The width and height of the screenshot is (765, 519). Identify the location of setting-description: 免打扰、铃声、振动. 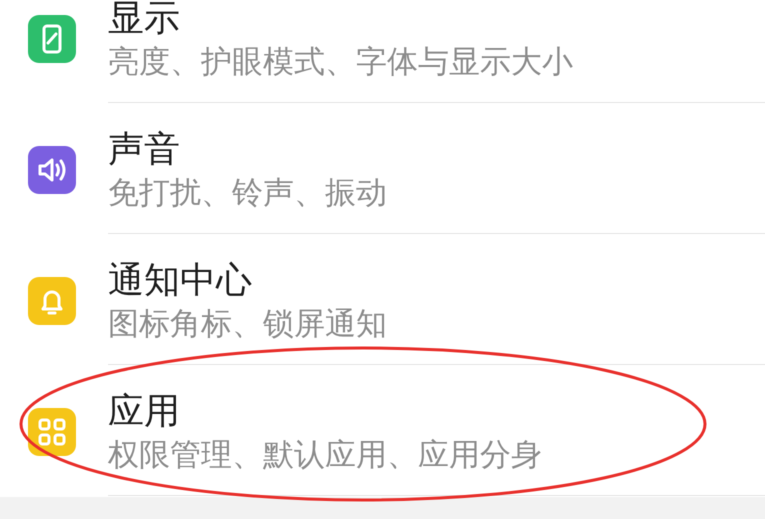
(248, 193).